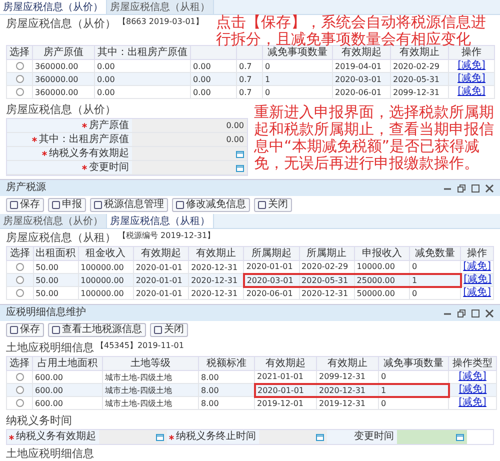  What do you see at coordinates (97, 330) in the screenshot?
I see `toolbar-button: 查看土地税源信息` at bounding box center [97, 330].